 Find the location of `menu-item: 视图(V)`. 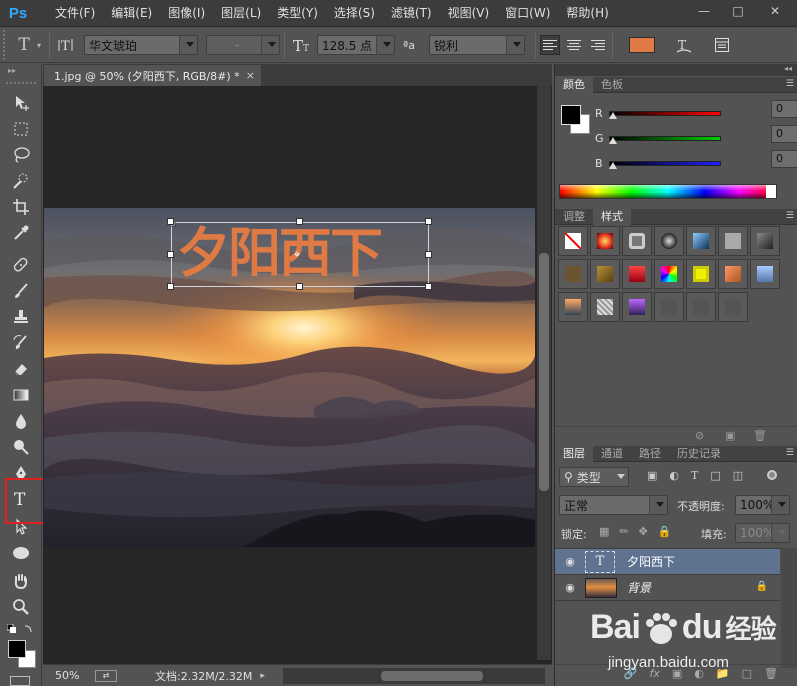

menu-item: 视图(V) is located at coordinates (469, 13).